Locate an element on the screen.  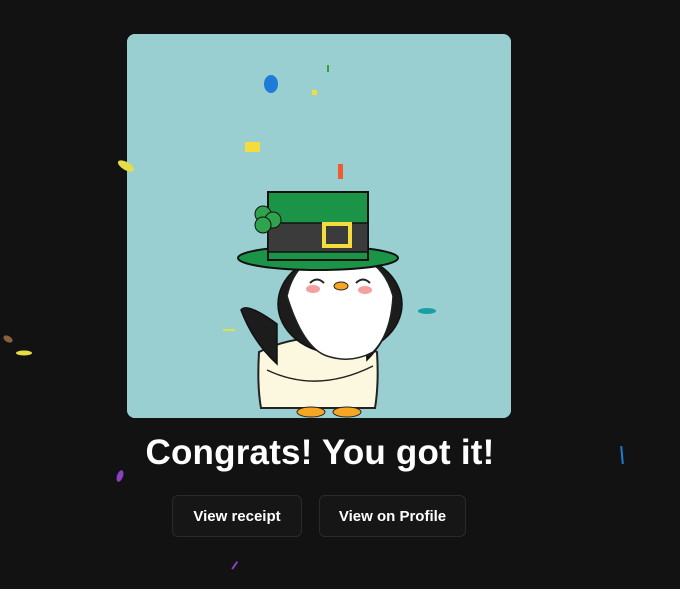
view-on-profile-button: View on Profile is located at coordinates (392, 516).